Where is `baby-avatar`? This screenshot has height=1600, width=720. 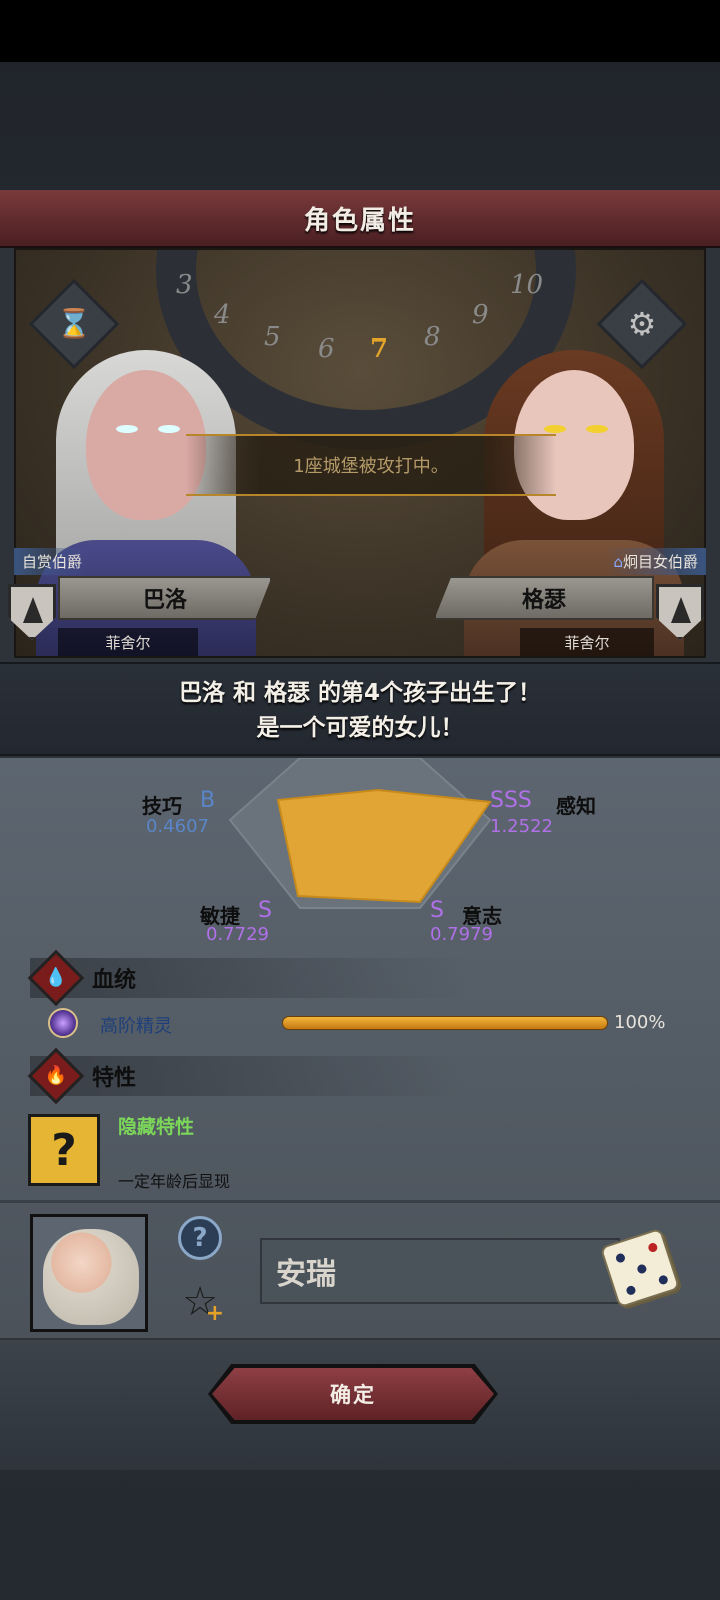 baby-avatar is located at coordinates (91, 1277).